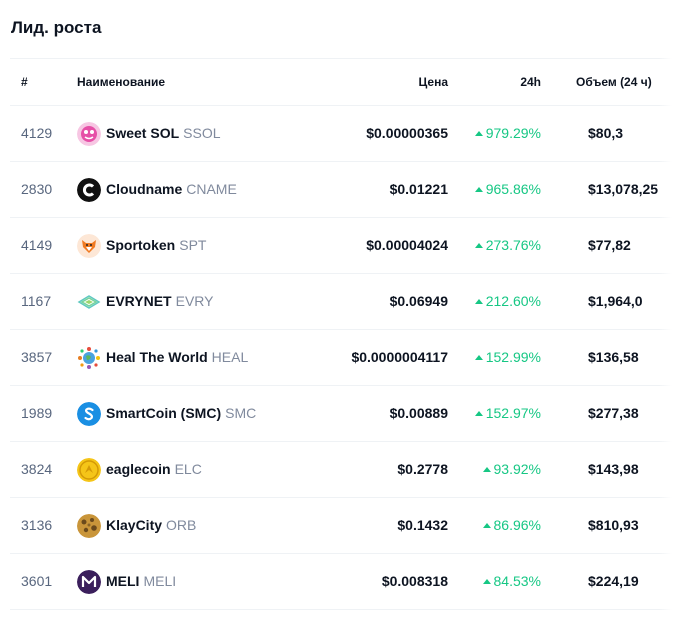 This screenshot has height=618, width=675. I want to click on coin-name-link: Cloudname CNAME, so click(171, 189).